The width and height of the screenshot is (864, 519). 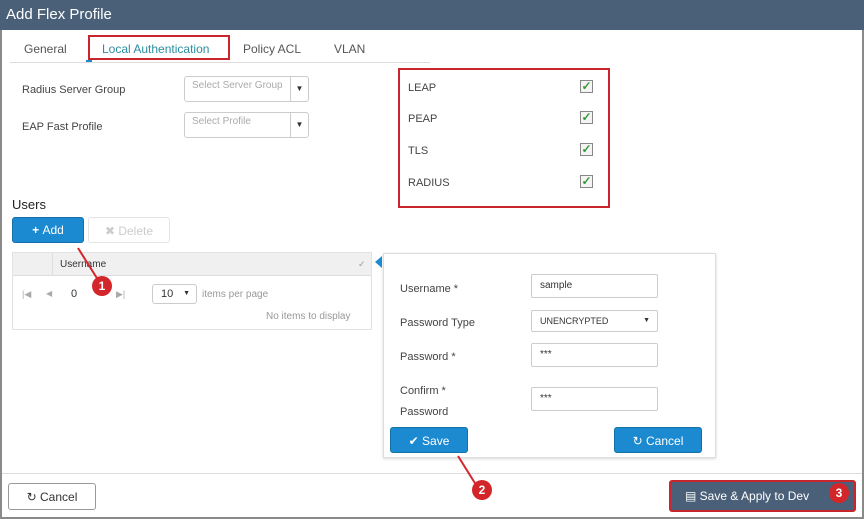 What do you see at coordinates (482, 490) in the screenshot?
I see `callout-2: 2` at bounding box center [482, 490].